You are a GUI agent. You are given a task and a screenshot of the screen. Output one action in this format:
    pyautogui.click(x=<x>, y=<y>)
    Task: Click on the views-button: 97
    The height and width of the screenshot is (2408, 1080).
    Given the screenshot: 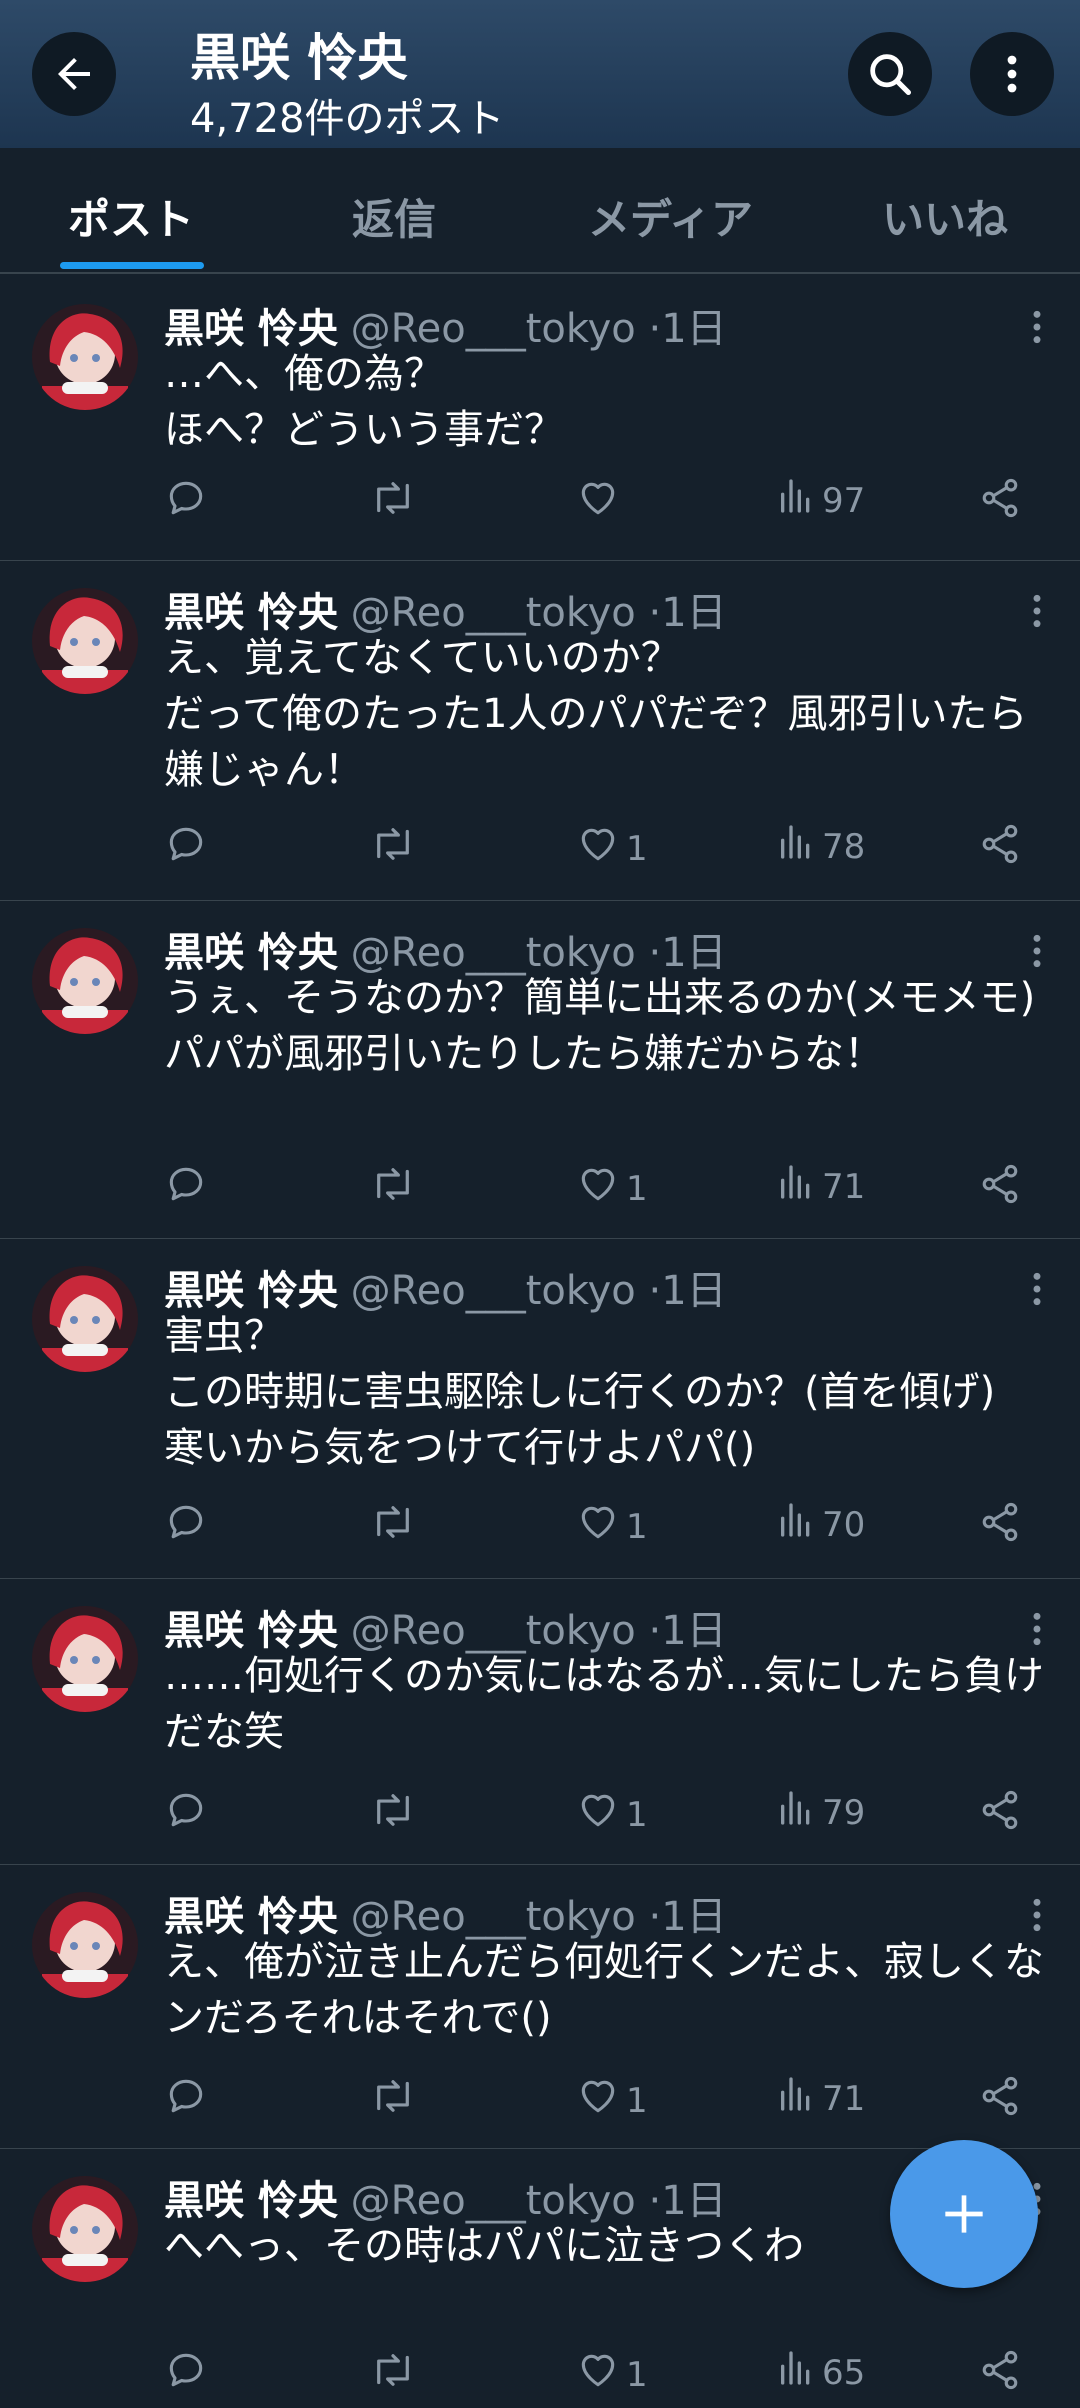 What is the action you would take?
    pyautogui.click(x=820, y=500)
    